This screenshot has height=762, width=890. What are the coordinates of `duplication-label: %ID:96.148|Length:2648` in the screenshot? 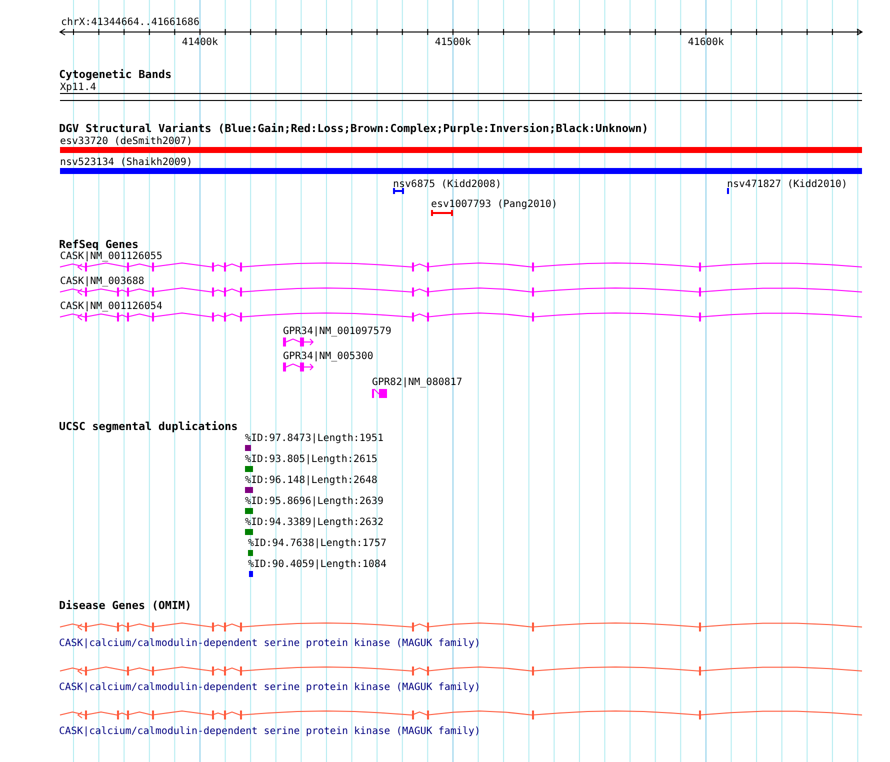 It's located at (311, 480).